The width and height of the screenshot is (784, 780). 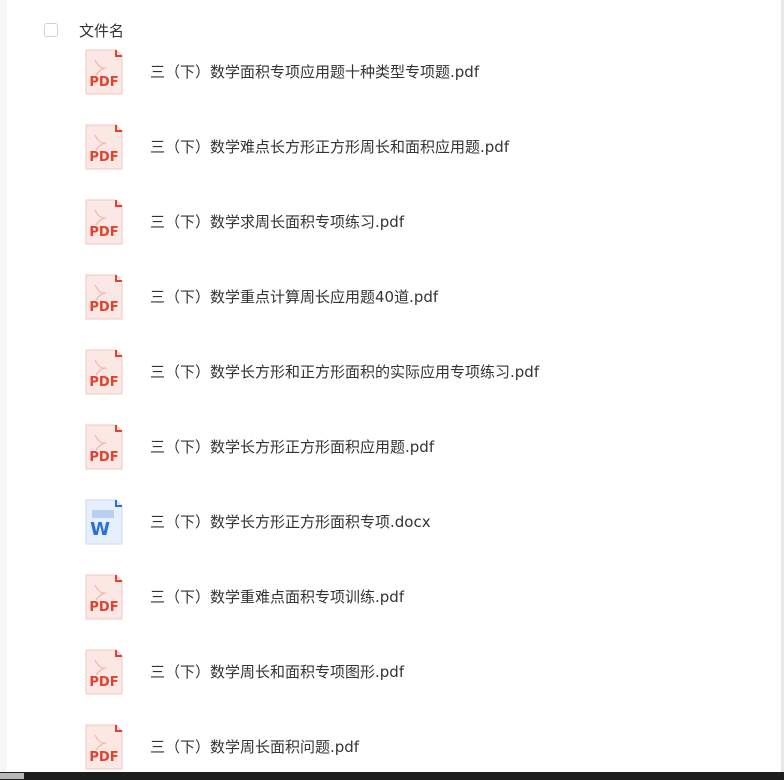 What do you see at coordinates (329, 147) in the screenshot?
I see `file-name: 三（下）数学难点长方形正方形周长和面积应用题.pdf` at bounding box center [329, 147].